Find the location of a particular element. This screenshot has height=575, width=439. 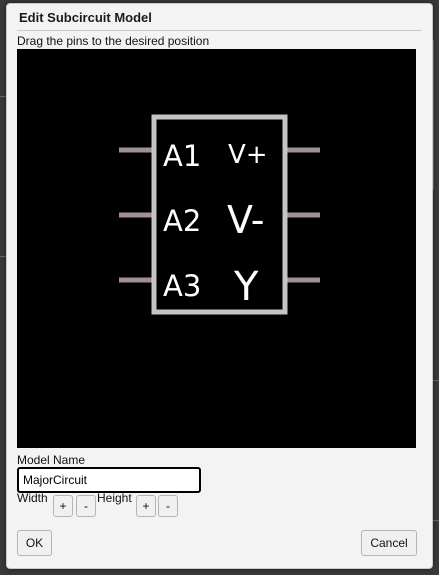

dialog-title: Edit Subcircuit Model is located at coordinates (85, 17).